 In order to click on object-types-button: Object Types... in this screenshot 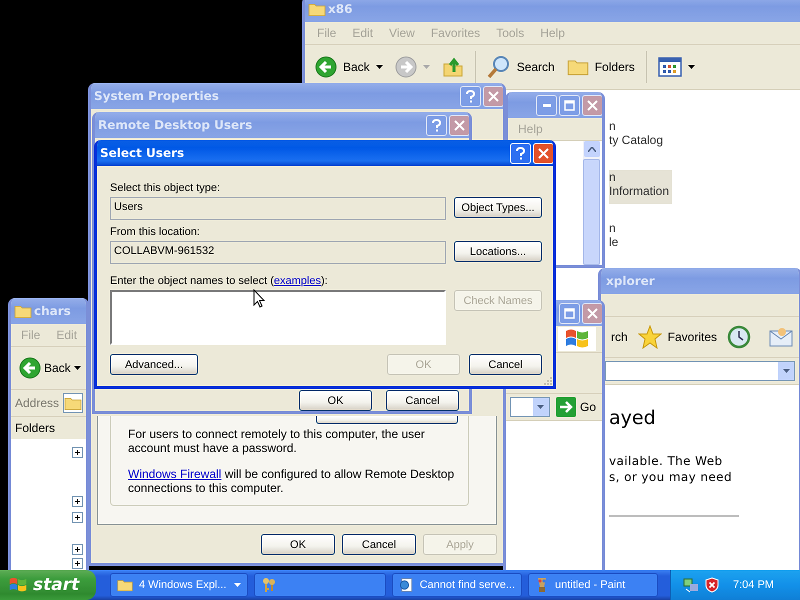, I will do `click(498, 207)`.